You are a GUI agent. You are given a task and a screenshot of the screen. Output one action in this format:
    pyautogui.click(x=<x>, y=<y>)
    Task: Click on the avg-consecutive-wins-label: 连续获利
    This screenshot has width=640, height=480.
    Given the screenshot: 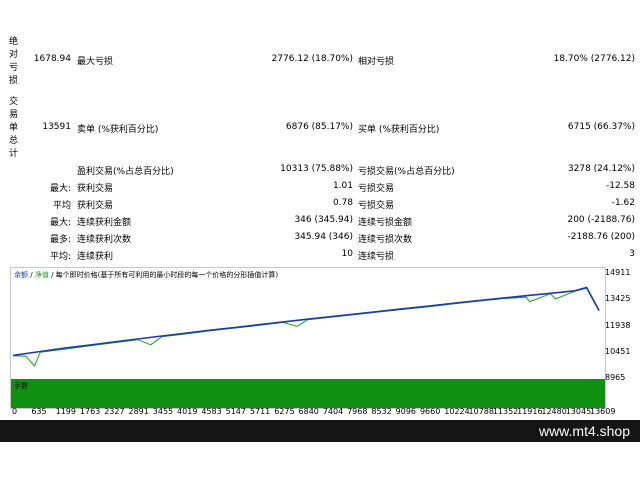 What is the action you would take?
    pyautogui.click(x=95, y=257)
    